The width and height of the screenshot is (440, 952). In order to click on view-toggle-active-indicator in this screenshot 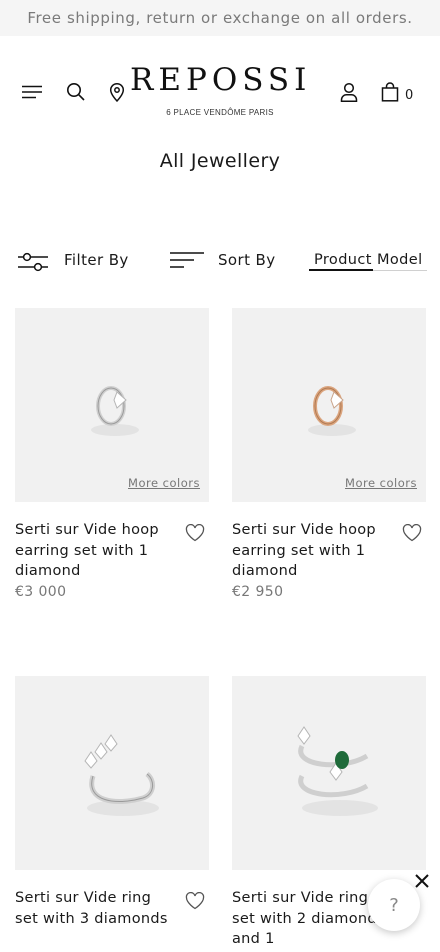, I will do `click(341, 270)`.